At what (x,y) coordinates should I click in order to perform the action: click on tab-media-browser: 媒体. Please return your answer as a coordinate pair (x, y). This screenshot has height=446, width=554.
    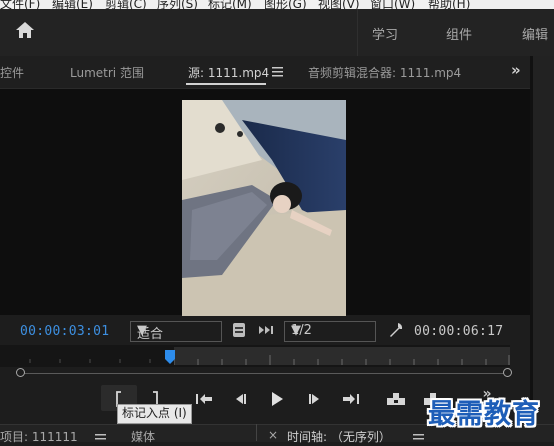
    Looking at the image, I should click on (143, 436).